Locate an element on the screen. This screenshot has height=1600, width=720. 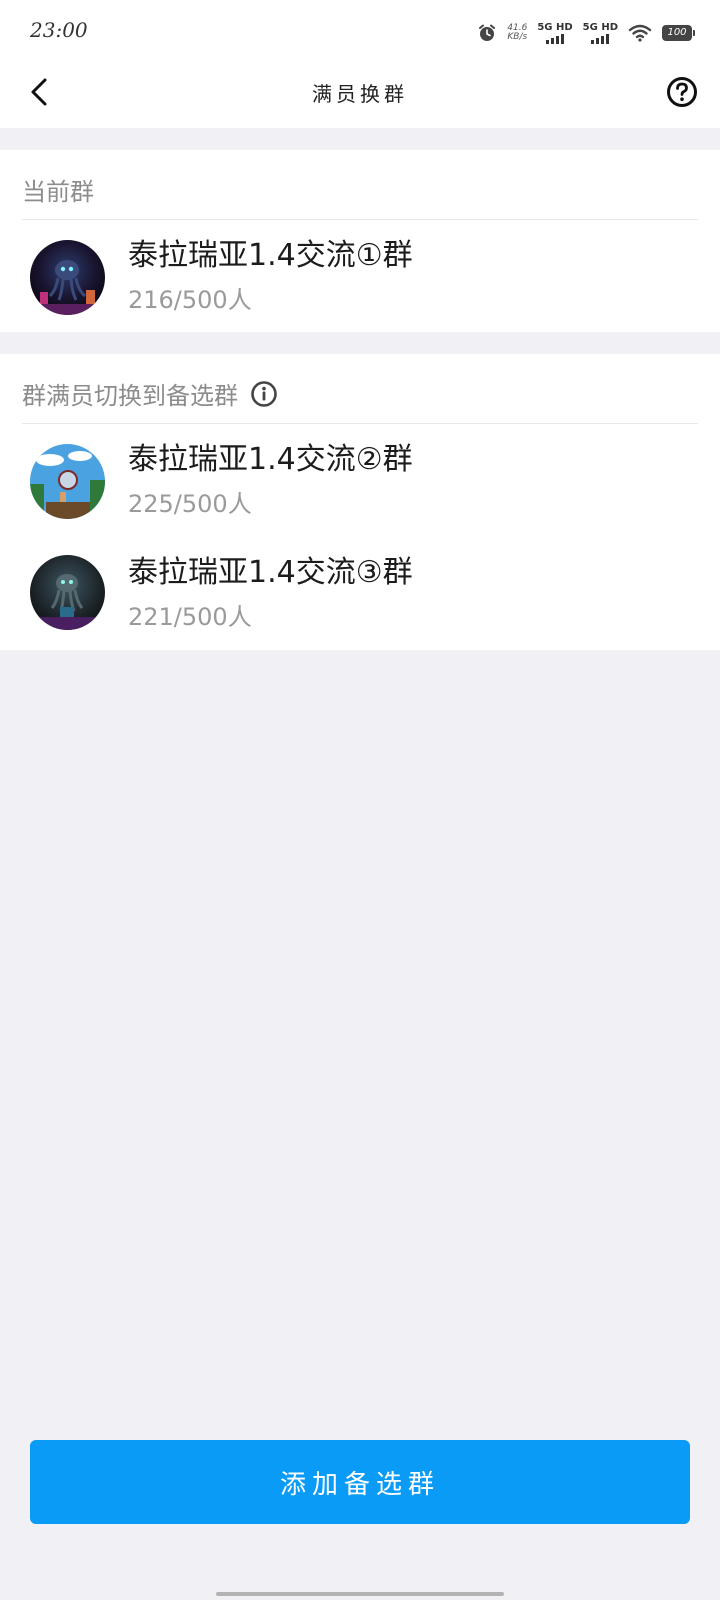
current-group-header-label: 当前群 is located at coordinates (58, 192).